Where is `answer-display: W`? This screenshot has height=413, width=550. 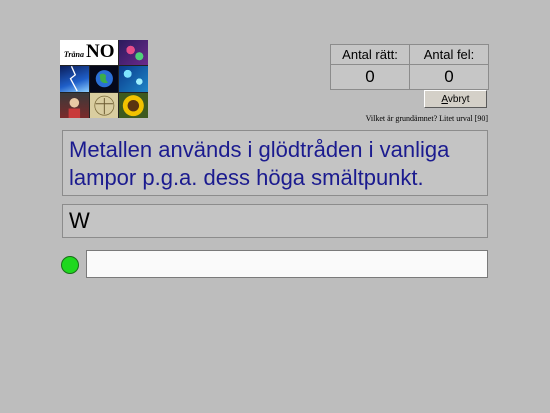 answer-display: W is located at coordinates (275, 221).